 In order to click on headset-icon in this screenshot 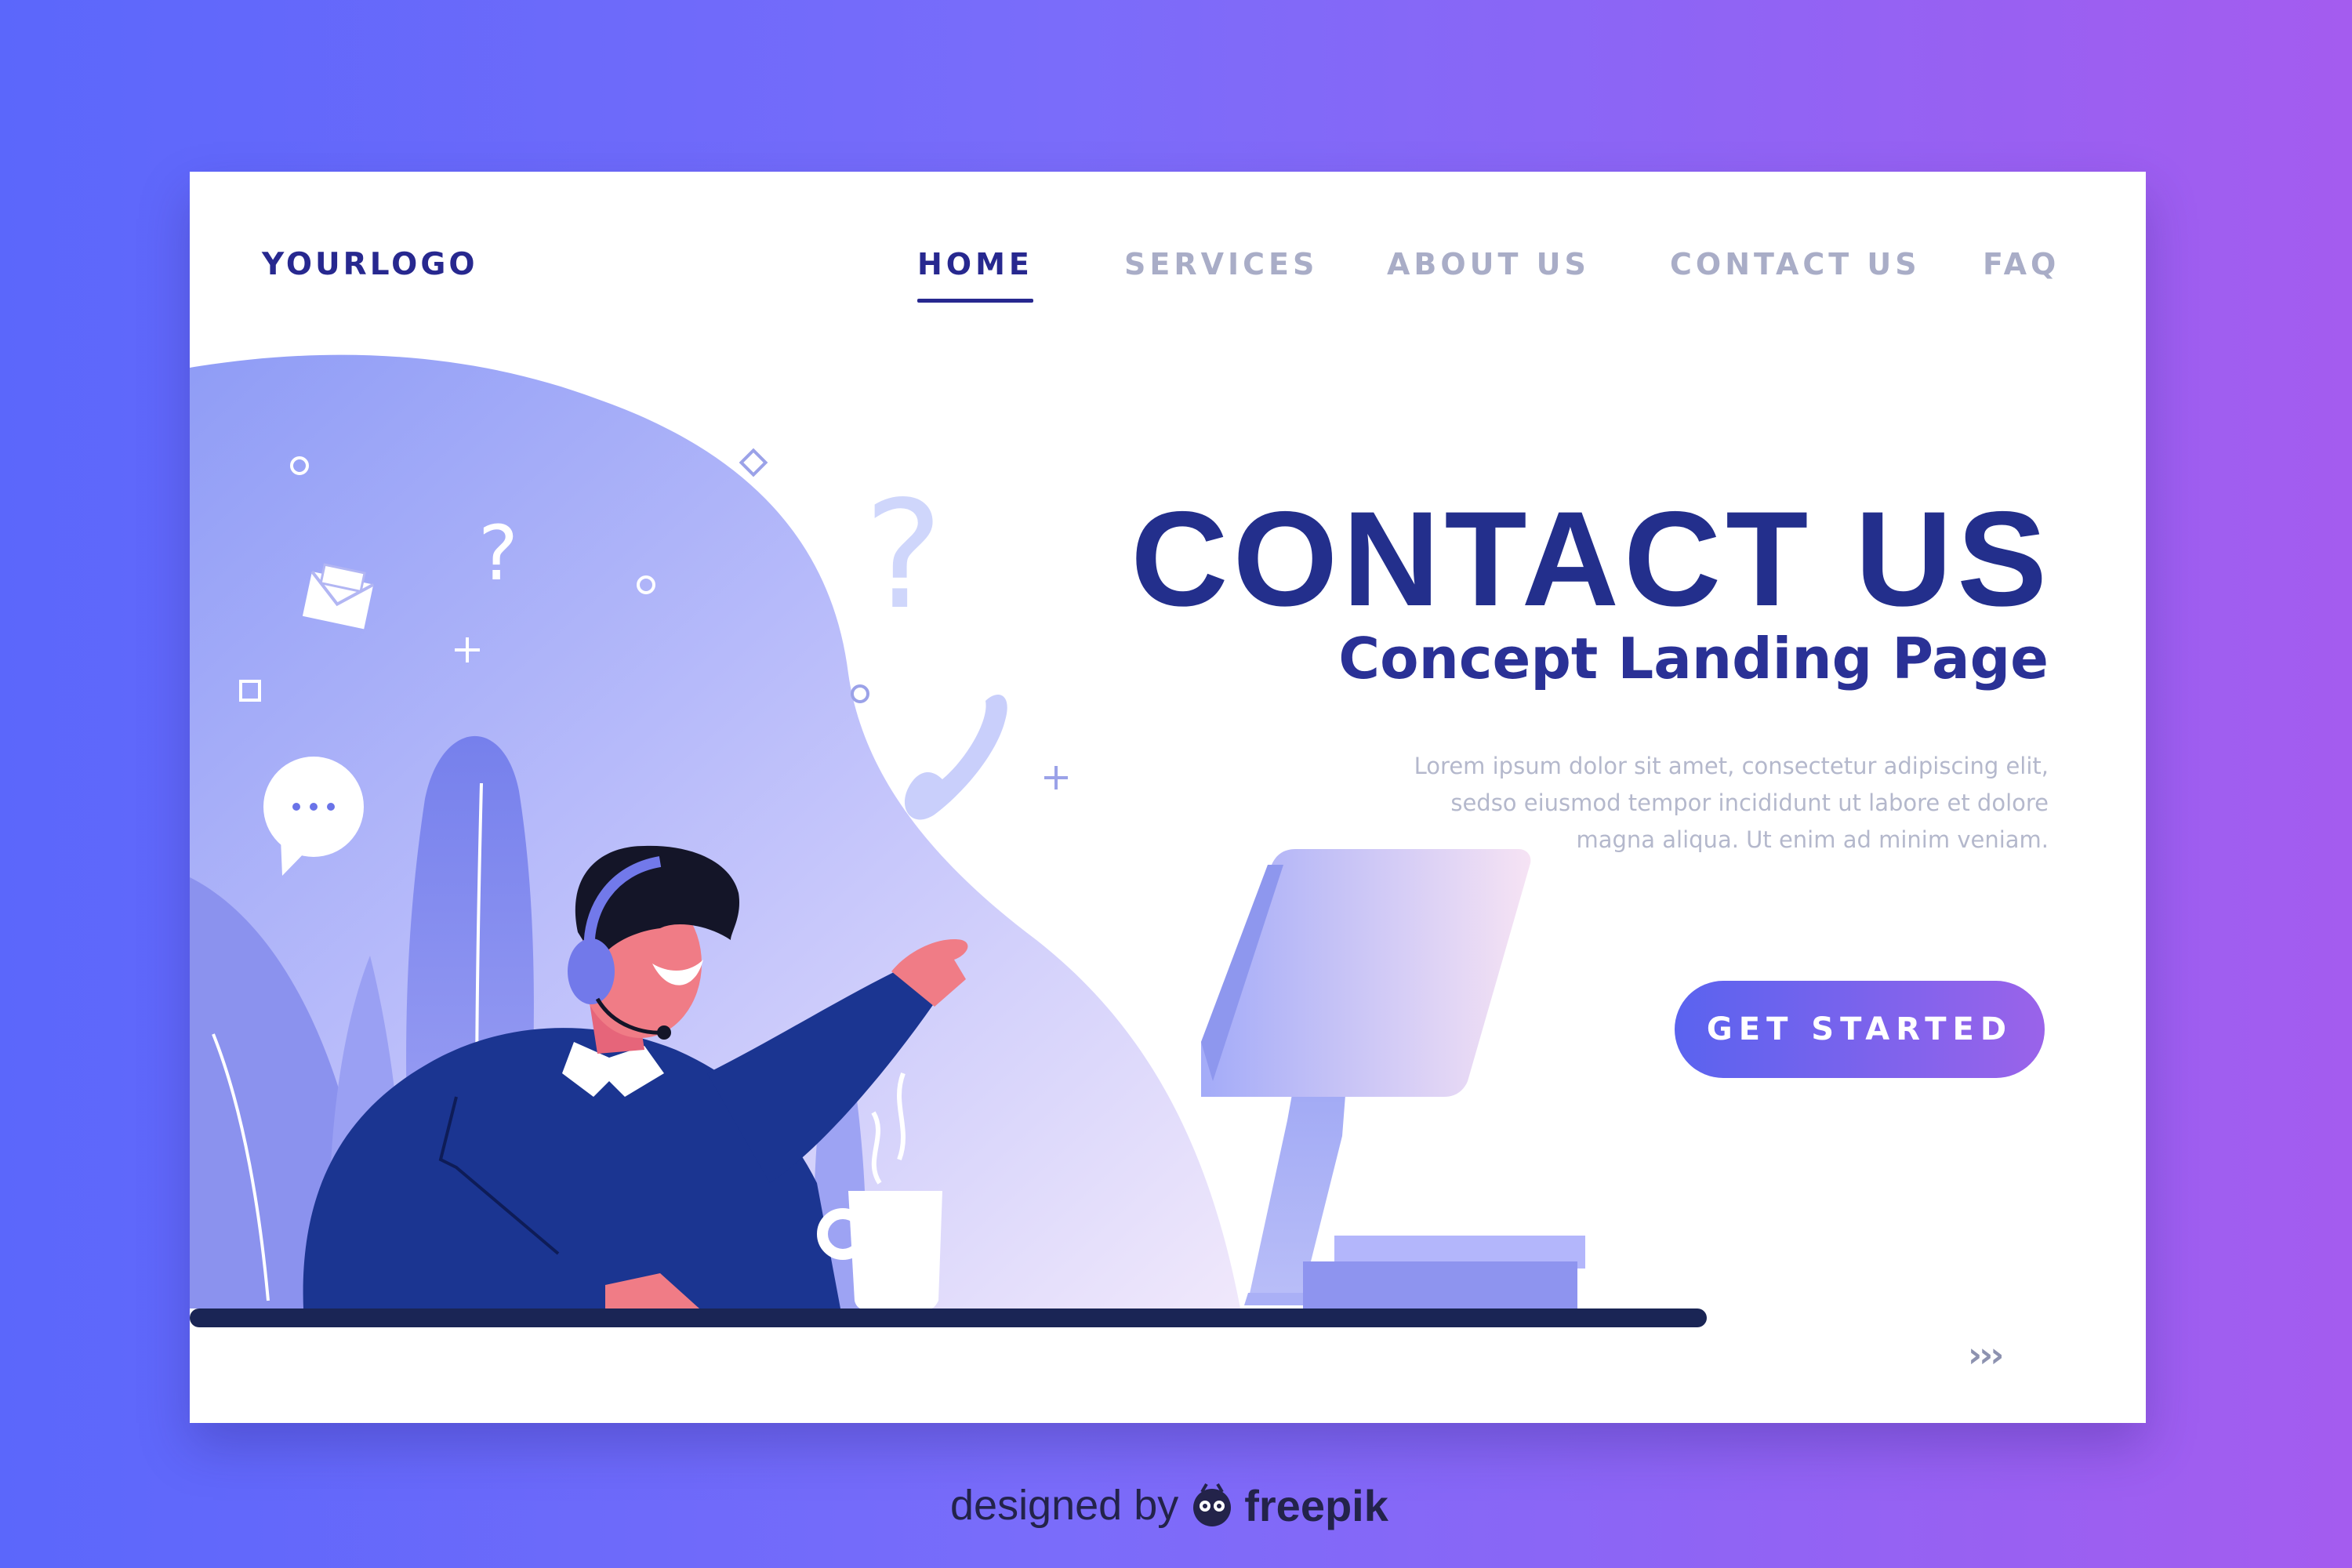, I will do `click(591, 971)`.